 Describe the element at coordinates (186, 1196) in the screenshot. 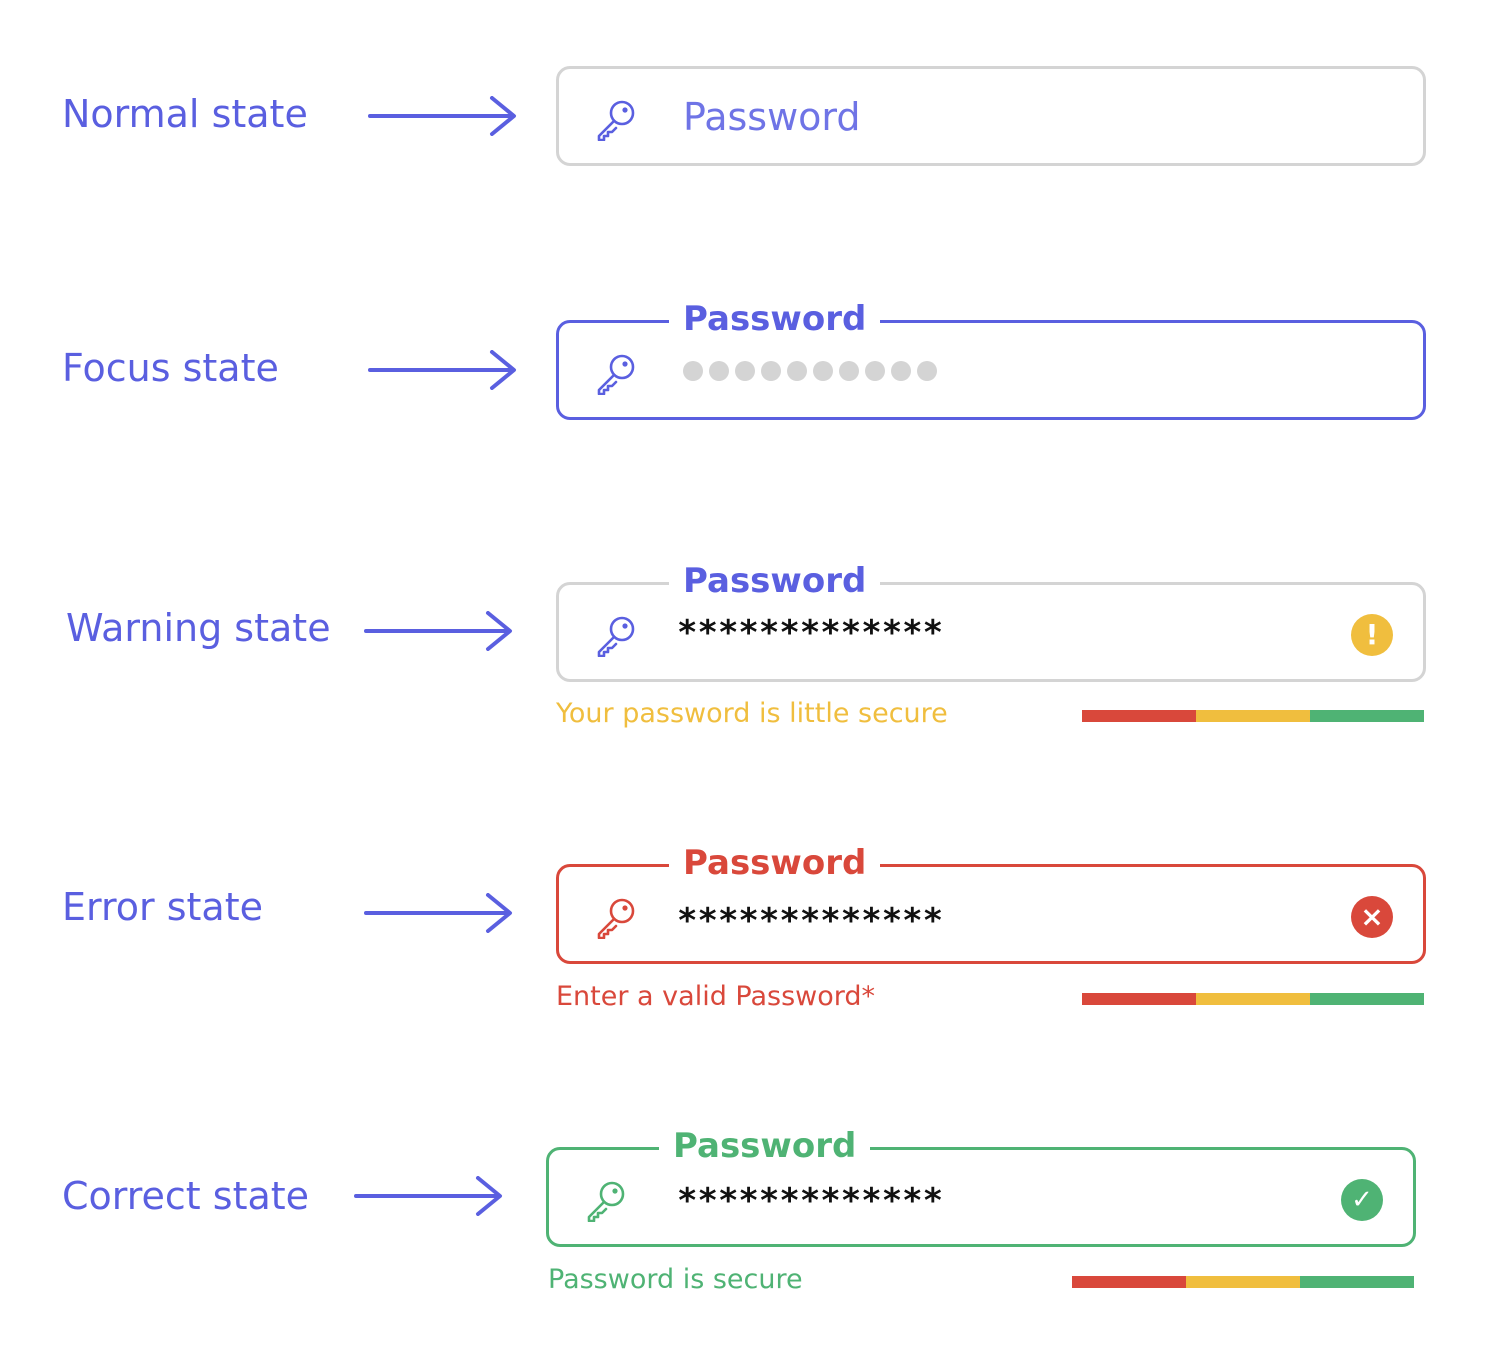

I see `state-label-correct: Correct state` at that location.